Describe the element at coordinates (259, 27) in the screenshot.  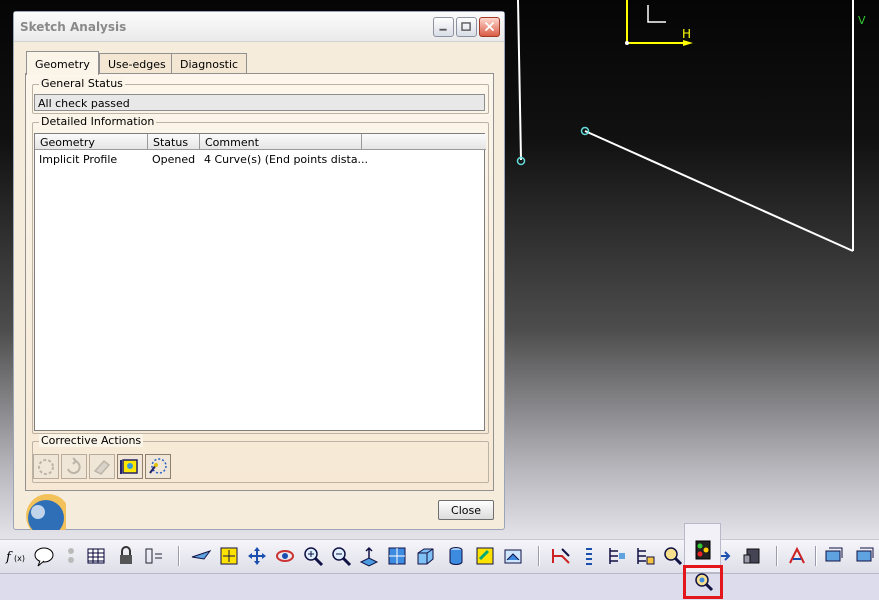
I see `dialog-titlebar: Sketch Analysis` at that location.